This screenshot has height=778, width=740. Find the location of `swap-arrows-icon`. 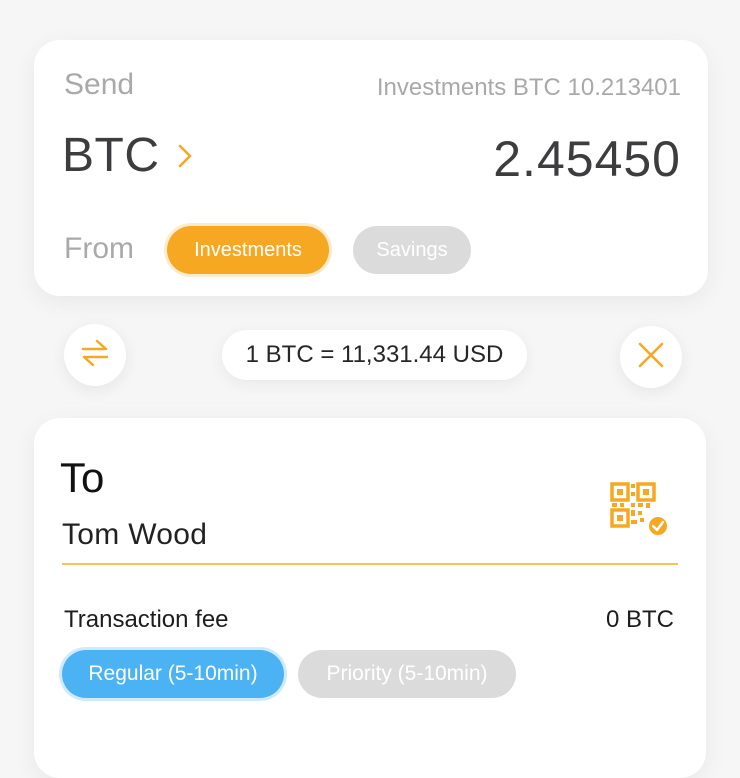

swap-arrows-icon is located at coordinates (95, 355).